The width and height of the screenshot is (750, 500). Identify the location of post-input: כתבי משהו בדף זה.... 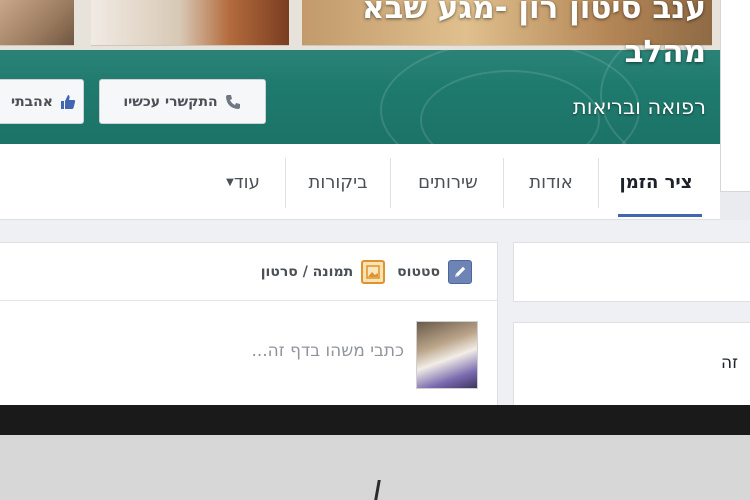
(327, 351).